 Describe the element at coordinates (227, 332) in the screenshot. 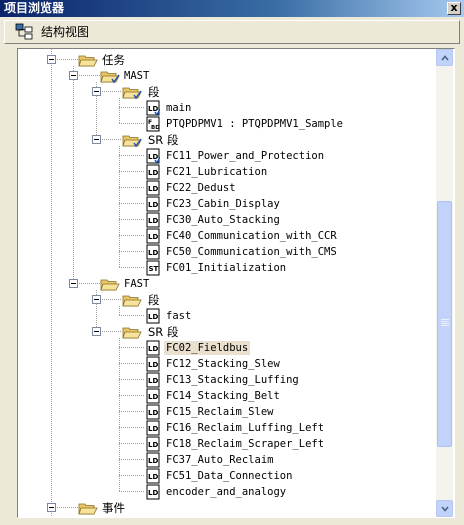

I see `tree-node-fast-sr-sections: SR 段` at that location.